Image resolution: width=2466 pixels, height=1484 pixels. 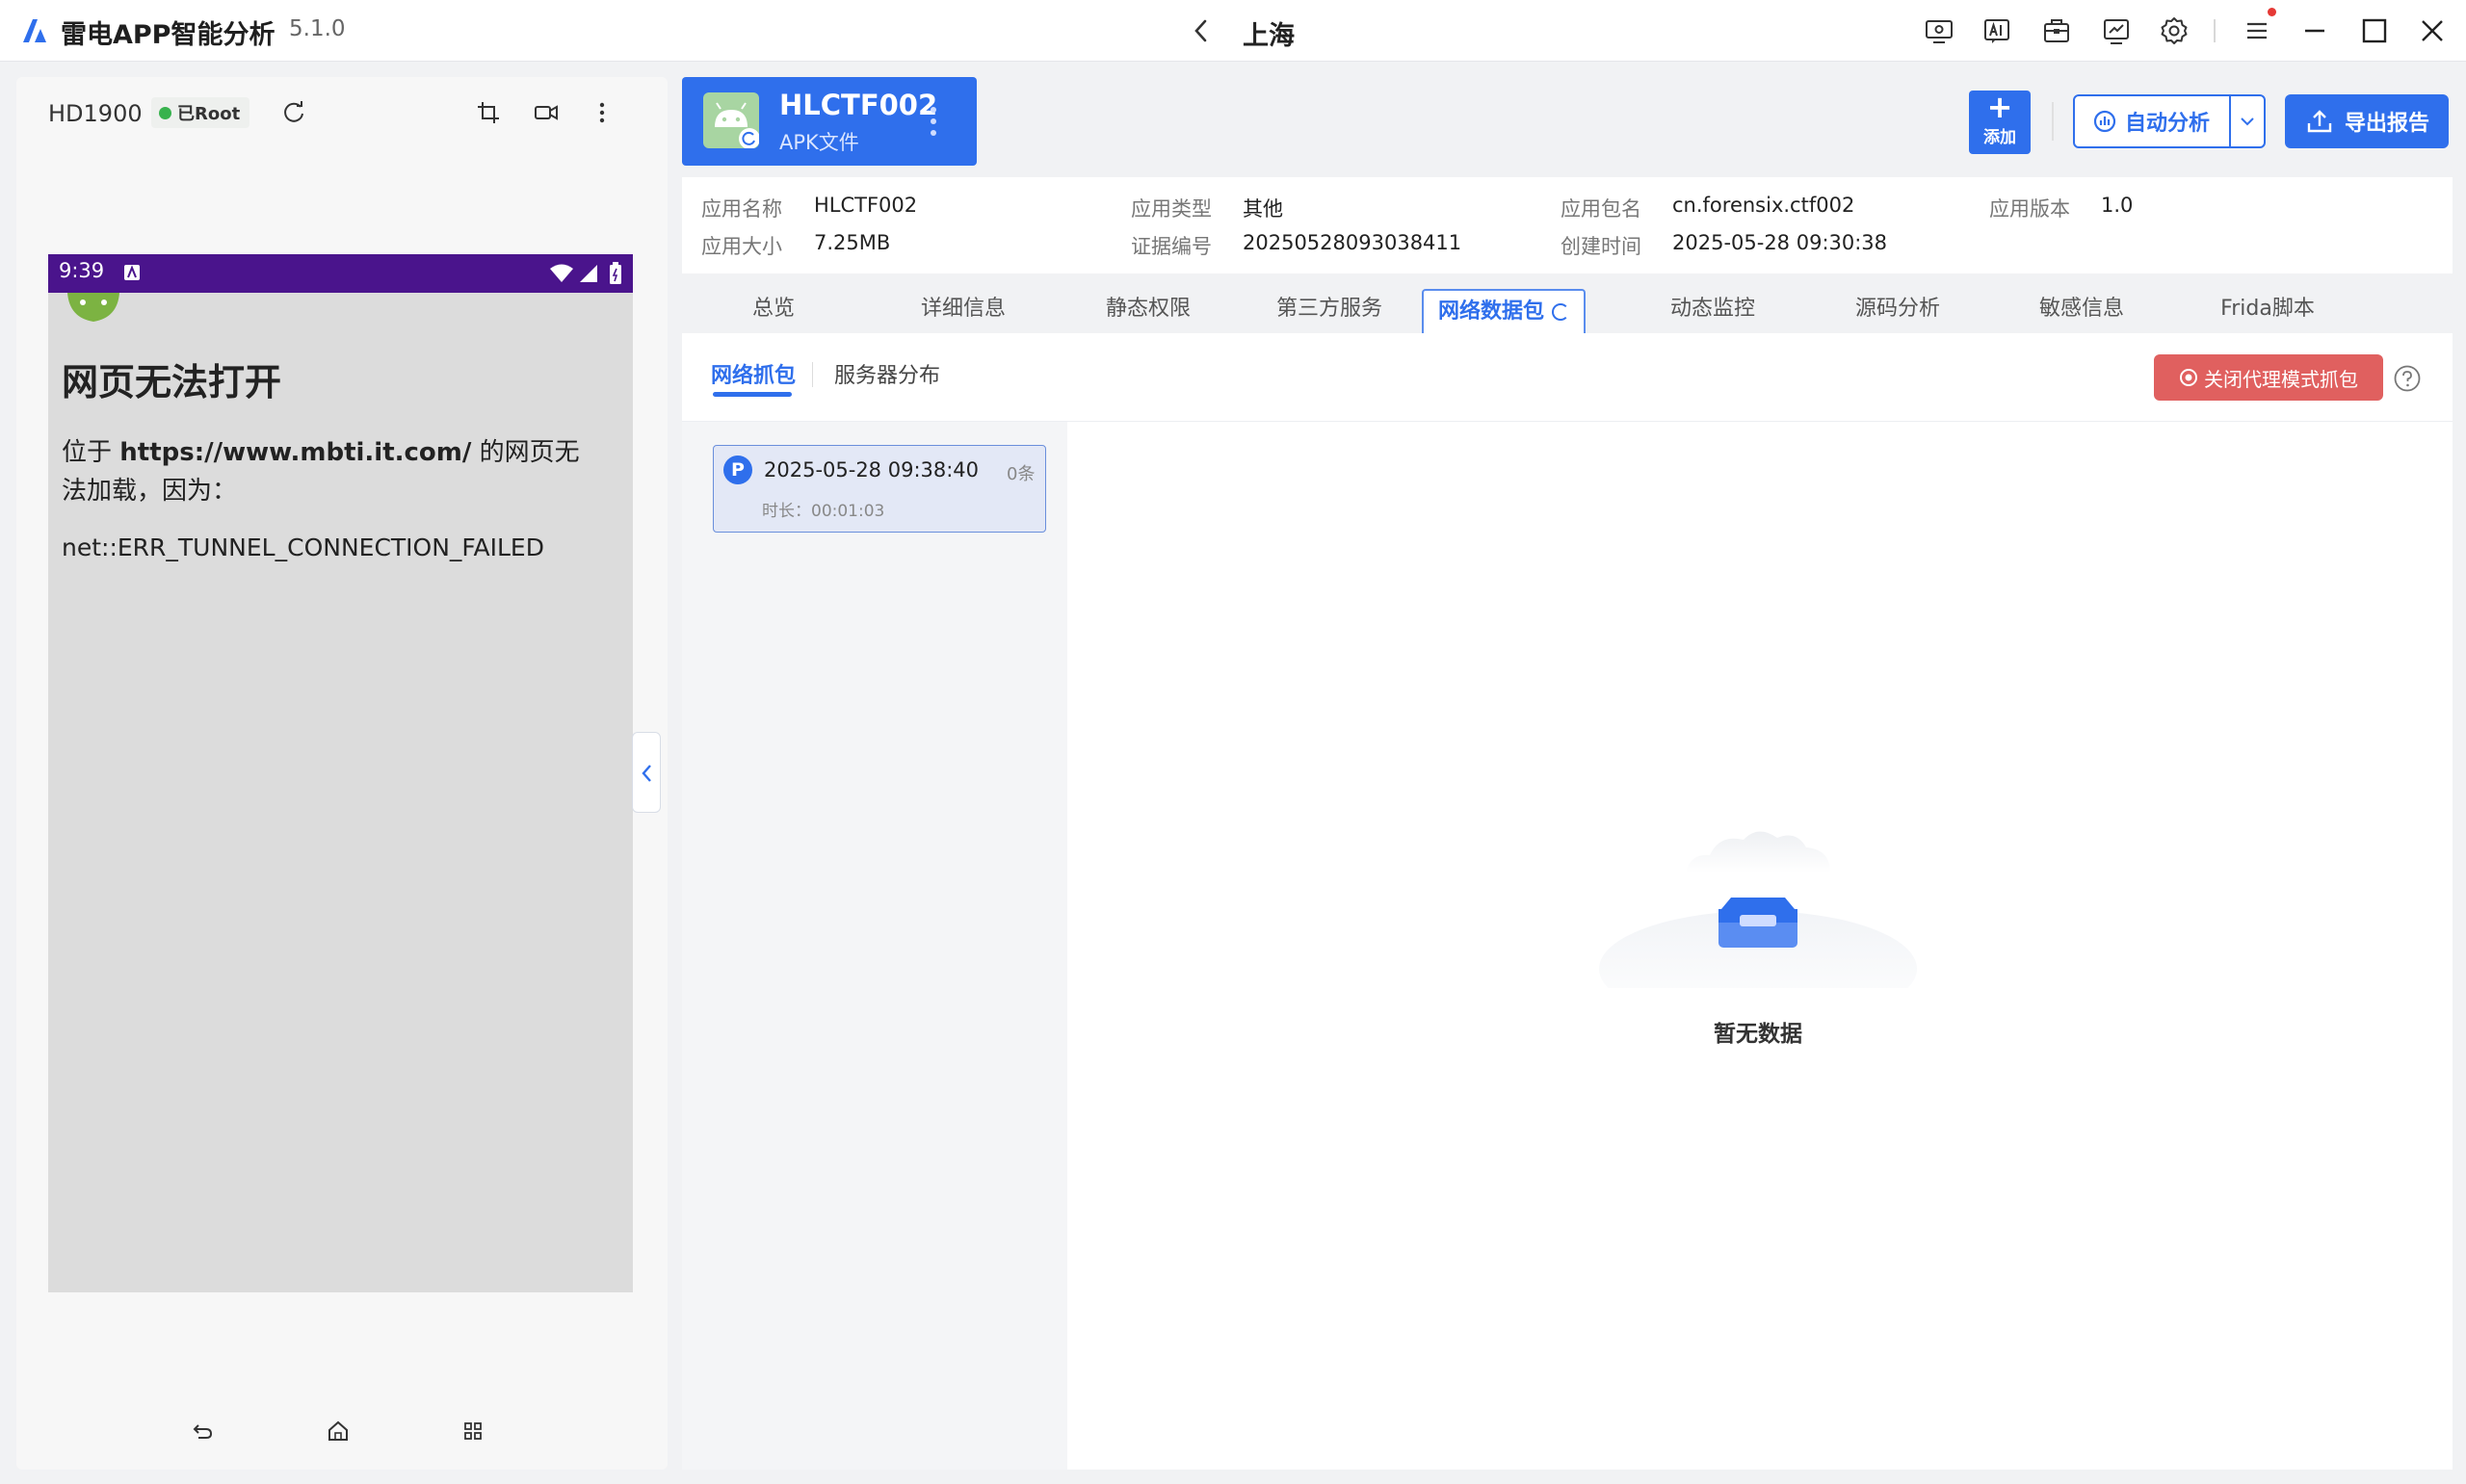 What do you see at coordinates (2215, 30) in the screenshot?
I see `toolbar-divider` at bounding box center [2215, 30].